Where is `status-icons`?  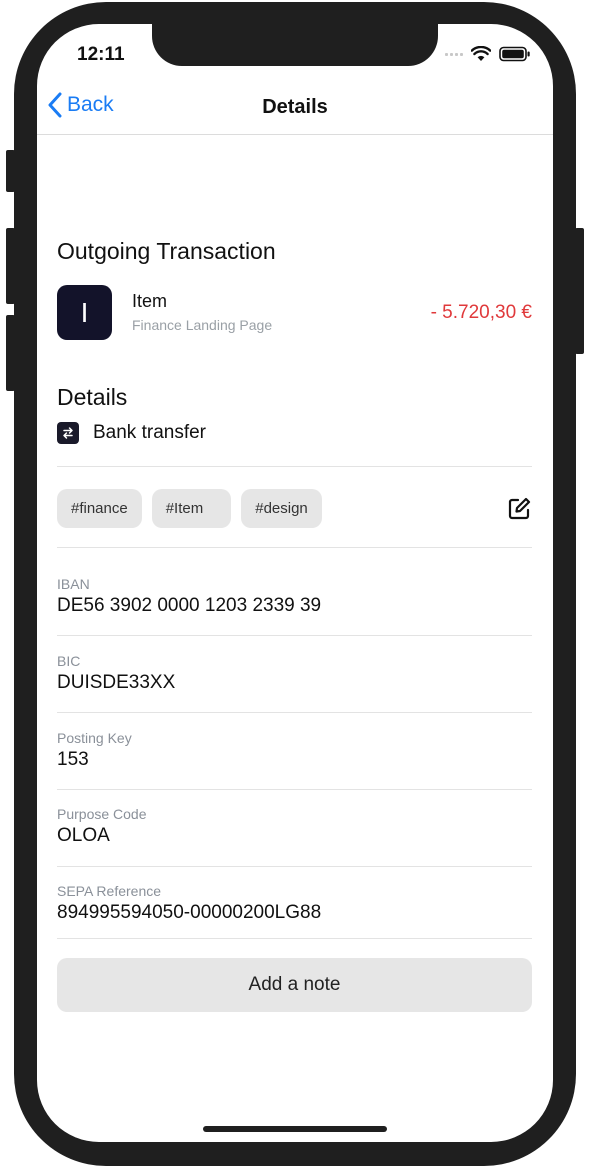 status-icons is located at coordinates (488, 54).